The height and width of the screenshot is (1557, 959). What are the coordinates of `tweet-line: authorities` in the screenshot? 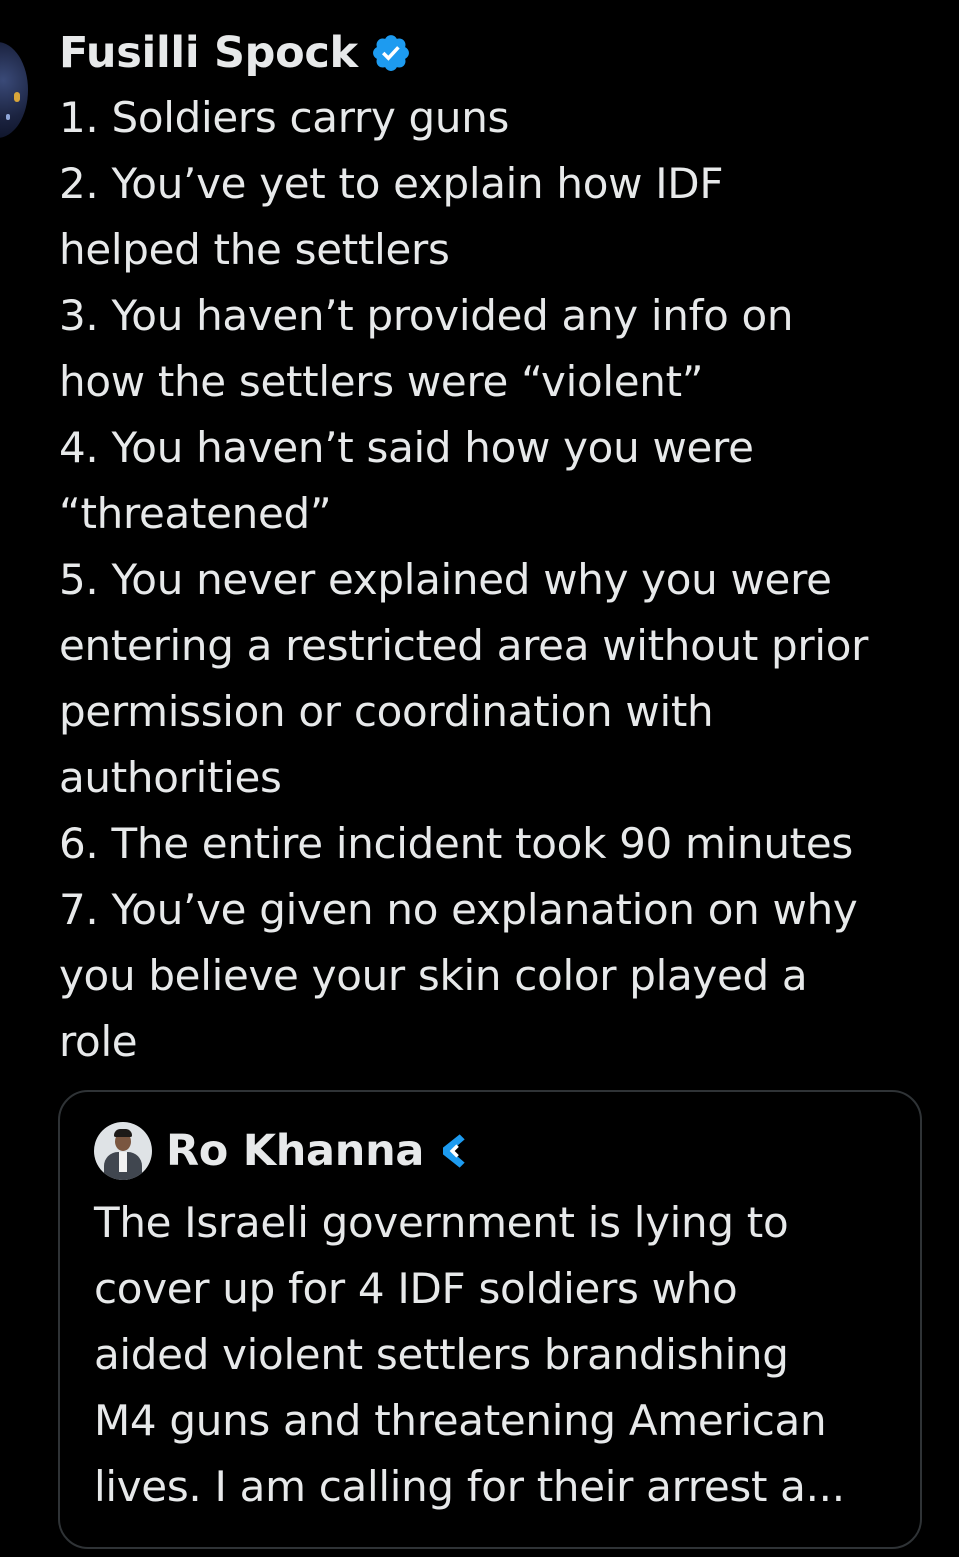 It's located at (170, 777).